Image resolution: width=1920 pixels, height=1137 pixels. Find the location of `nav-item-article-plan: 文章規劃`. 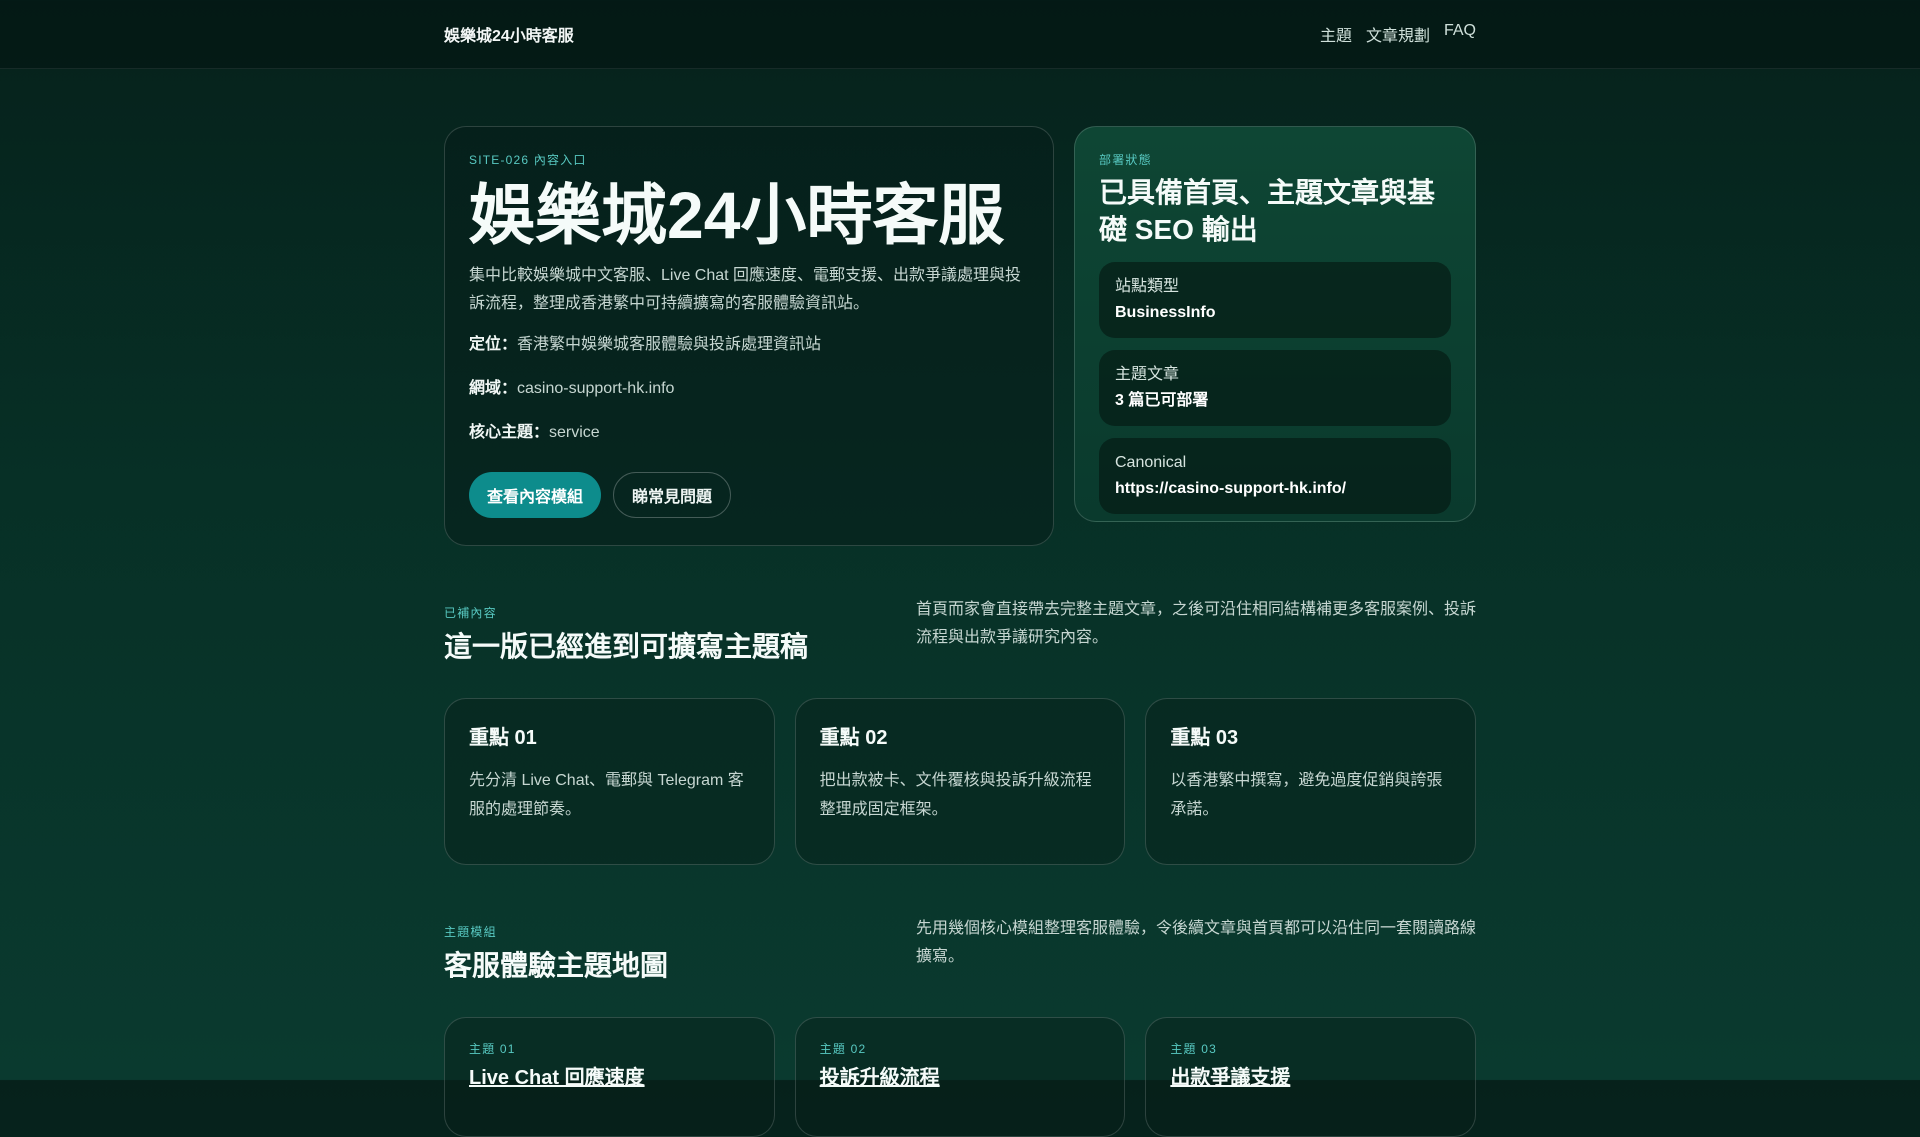

nav-item-article-plan: 文章規劃 is located at coordinates (1398, 34).